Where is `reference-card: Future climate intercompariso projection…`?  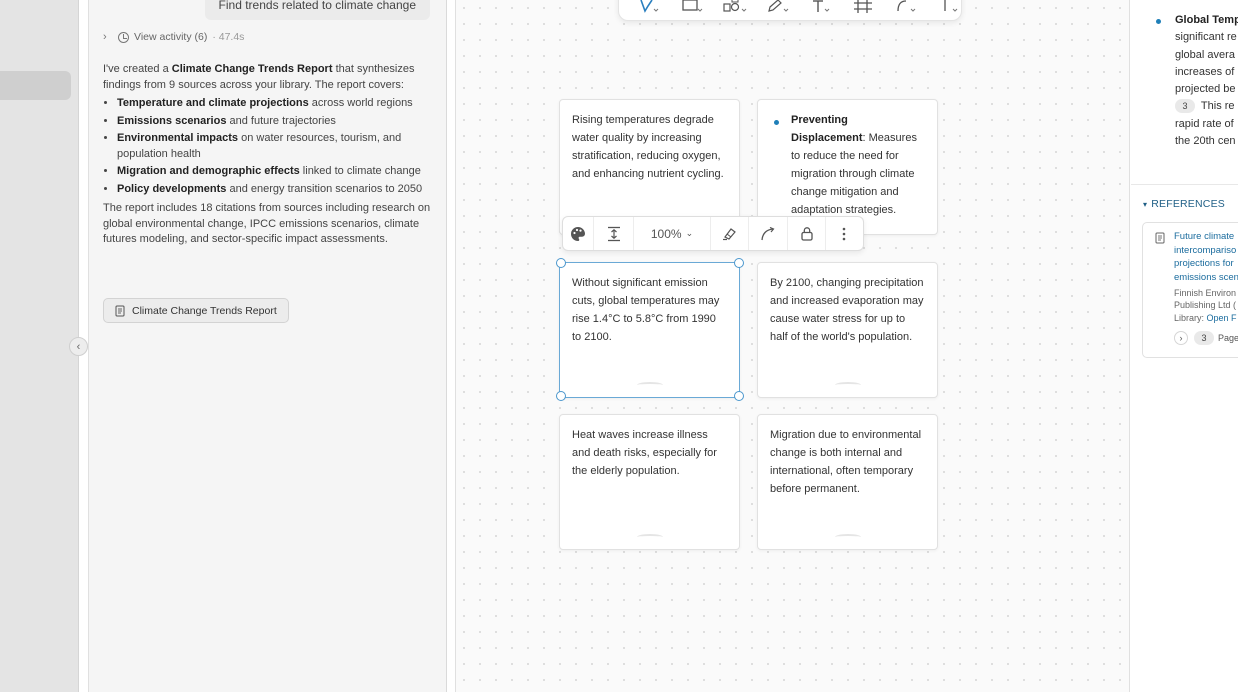
reference-card: Future climate intercompariso projection… is located at coordinates (1190, 290).